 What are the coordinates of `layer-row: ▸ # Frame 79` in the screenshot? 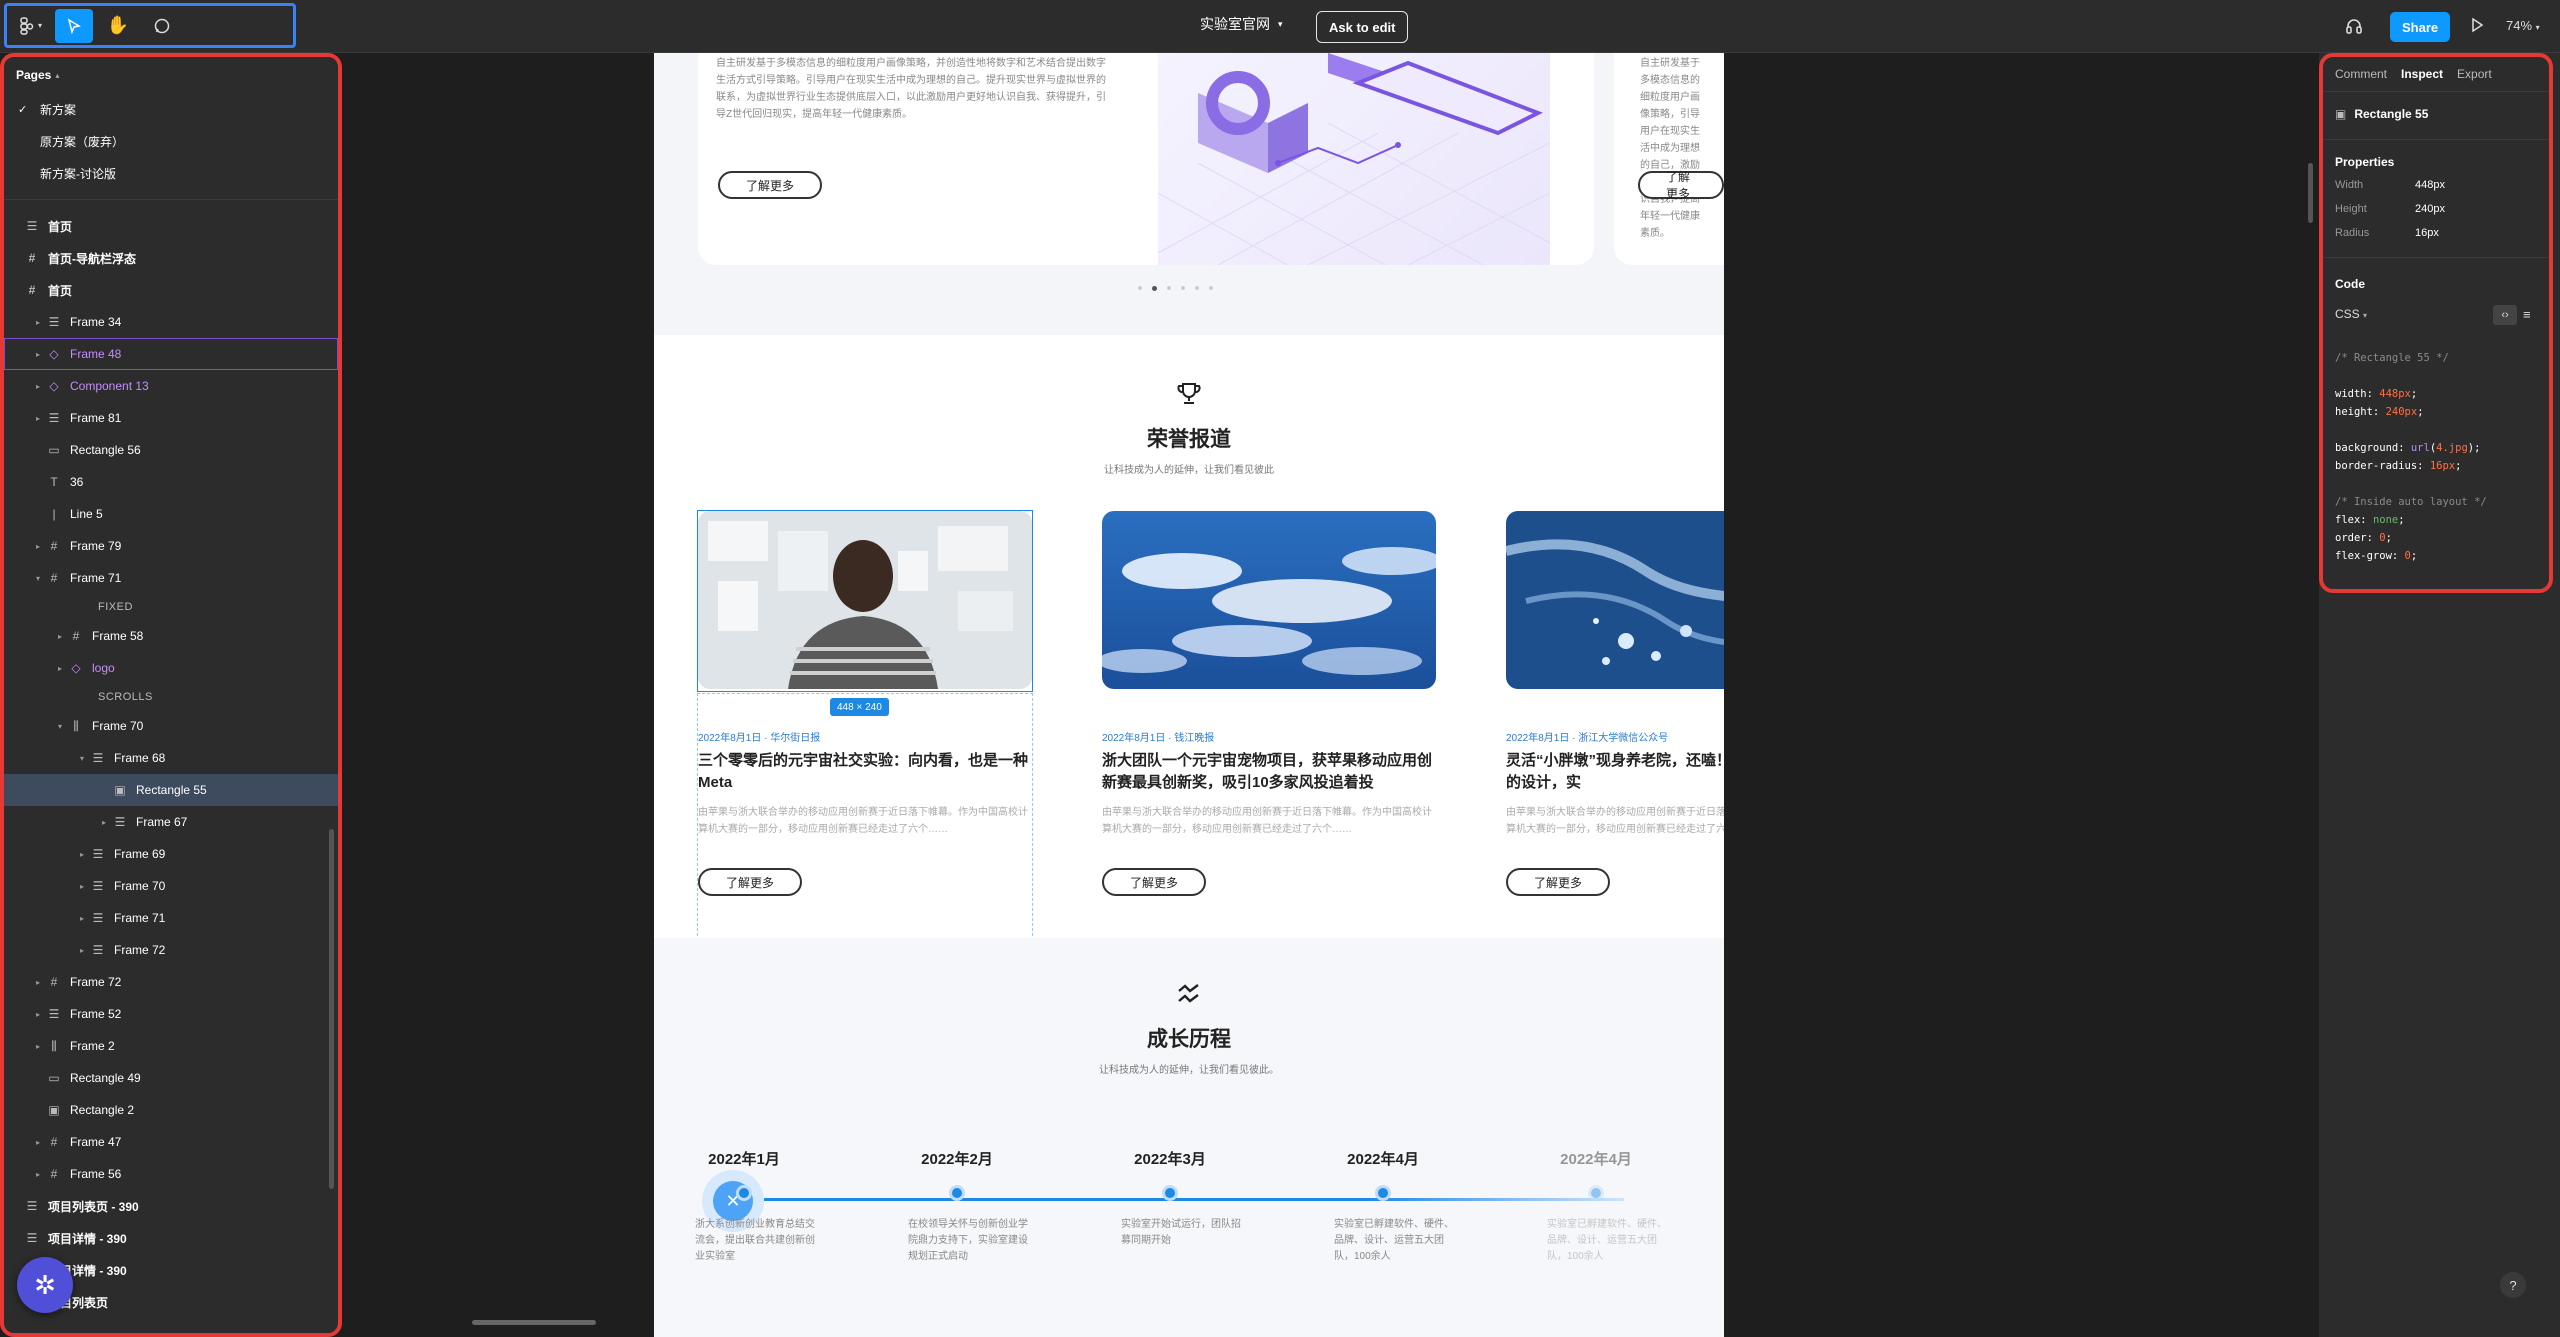 It's located at (171, 546).